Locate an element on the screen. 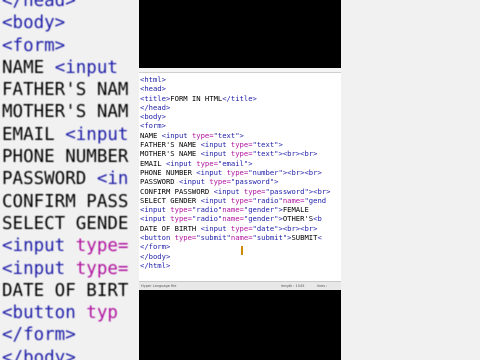 This screenshot has height=360, width=480. code-line: FATHER'S NAME <input type="text"> is located at coordinates (240, 144).